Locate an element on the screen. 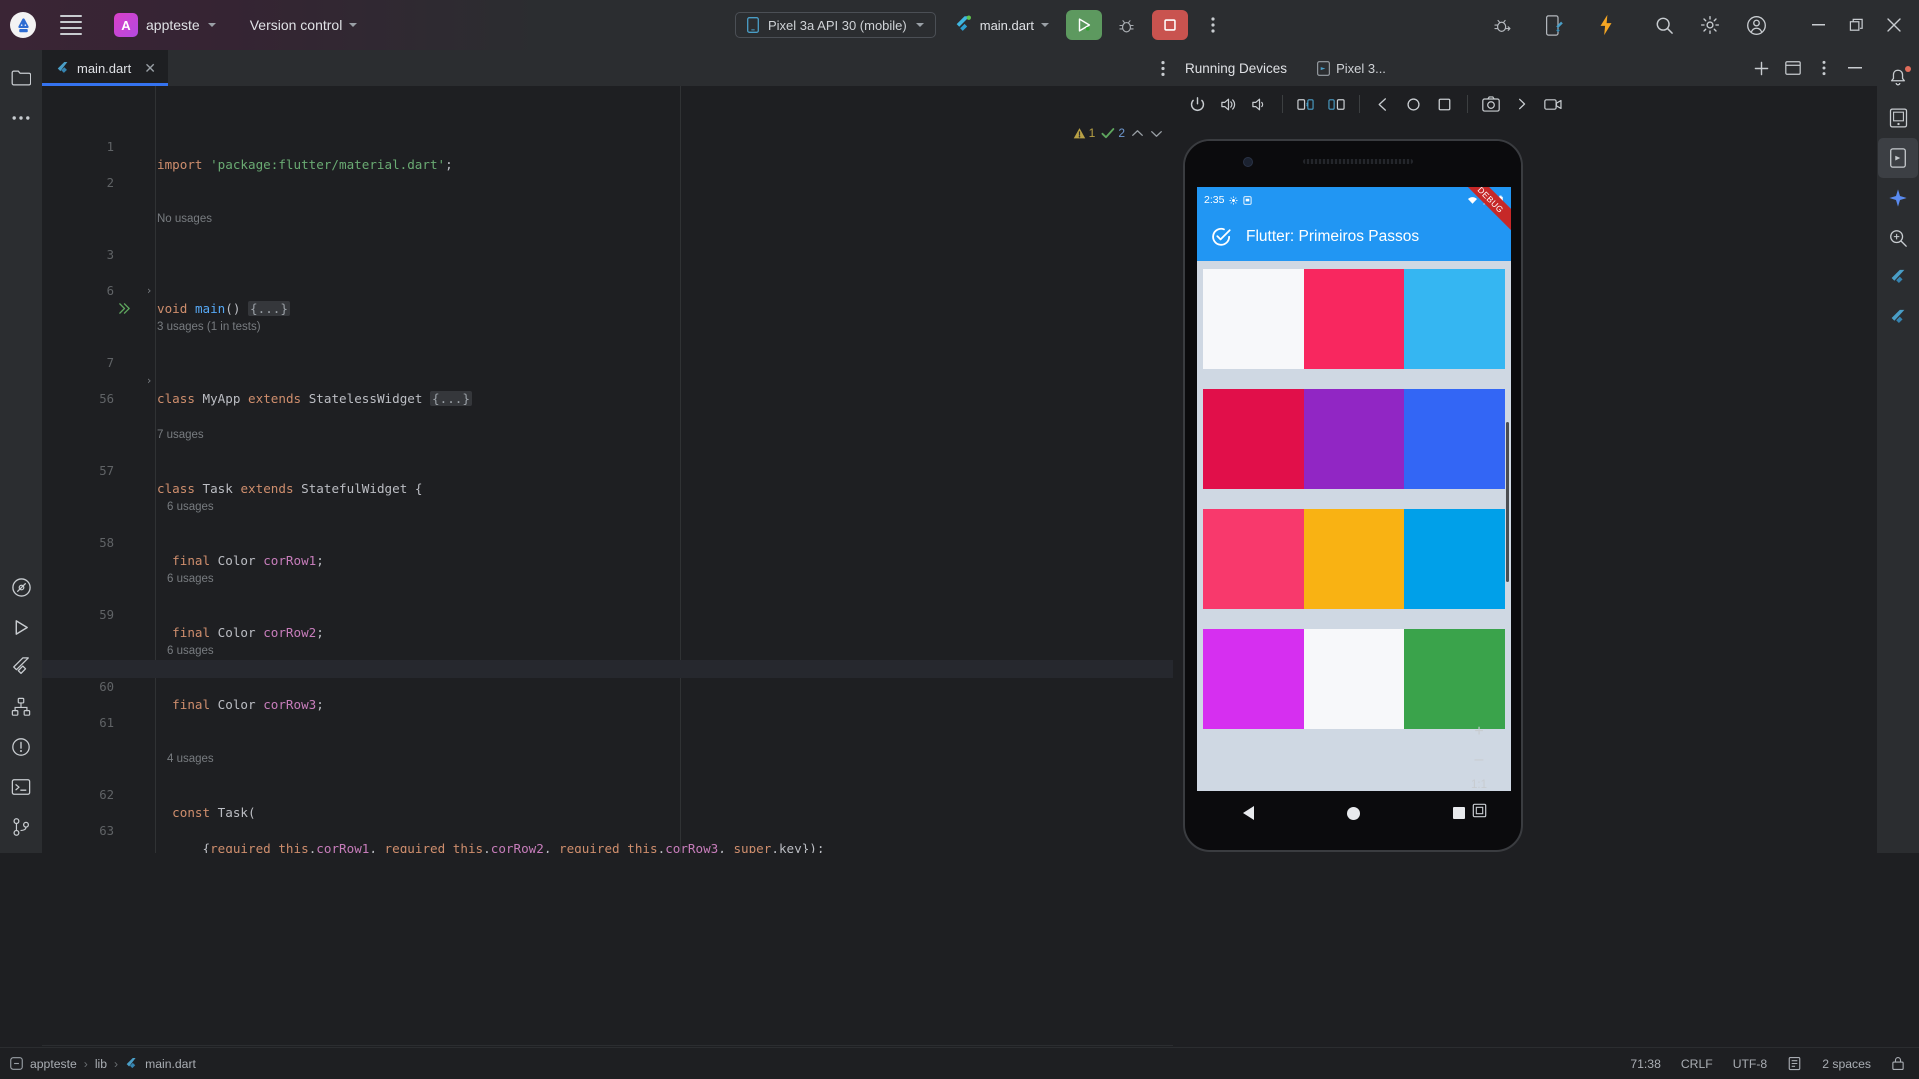  power-icon is located at coordinates (1197, 104).